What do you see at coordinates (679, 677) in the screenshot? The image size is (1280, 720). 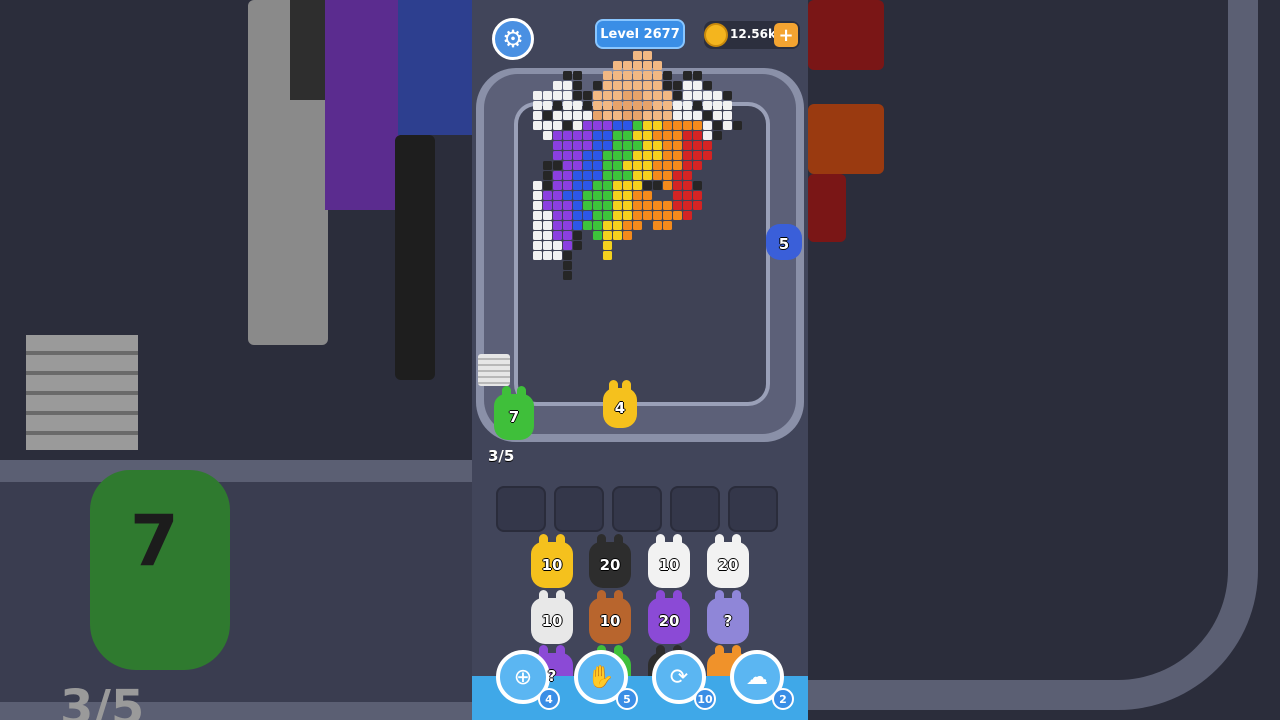 I see `shuffle-icon: ⟳` at bounding box center [679, 677].